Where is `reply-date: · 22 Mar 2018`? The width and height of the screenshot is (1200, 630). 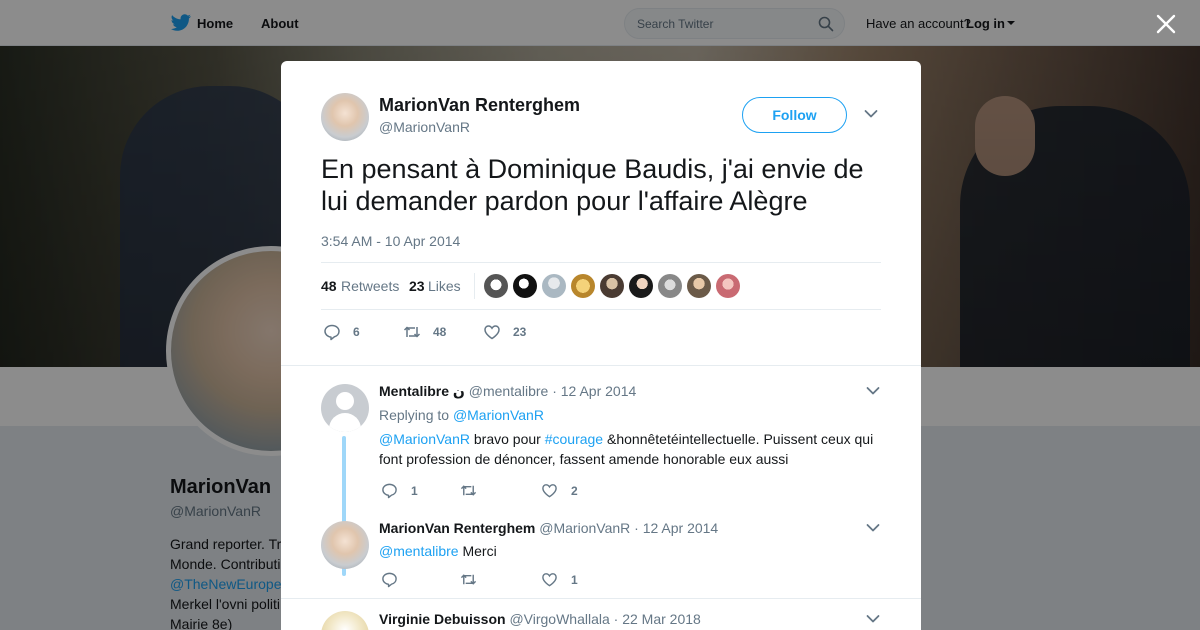
reply-date: · 22 Mar 2018 is located at coordinates (657, 619).